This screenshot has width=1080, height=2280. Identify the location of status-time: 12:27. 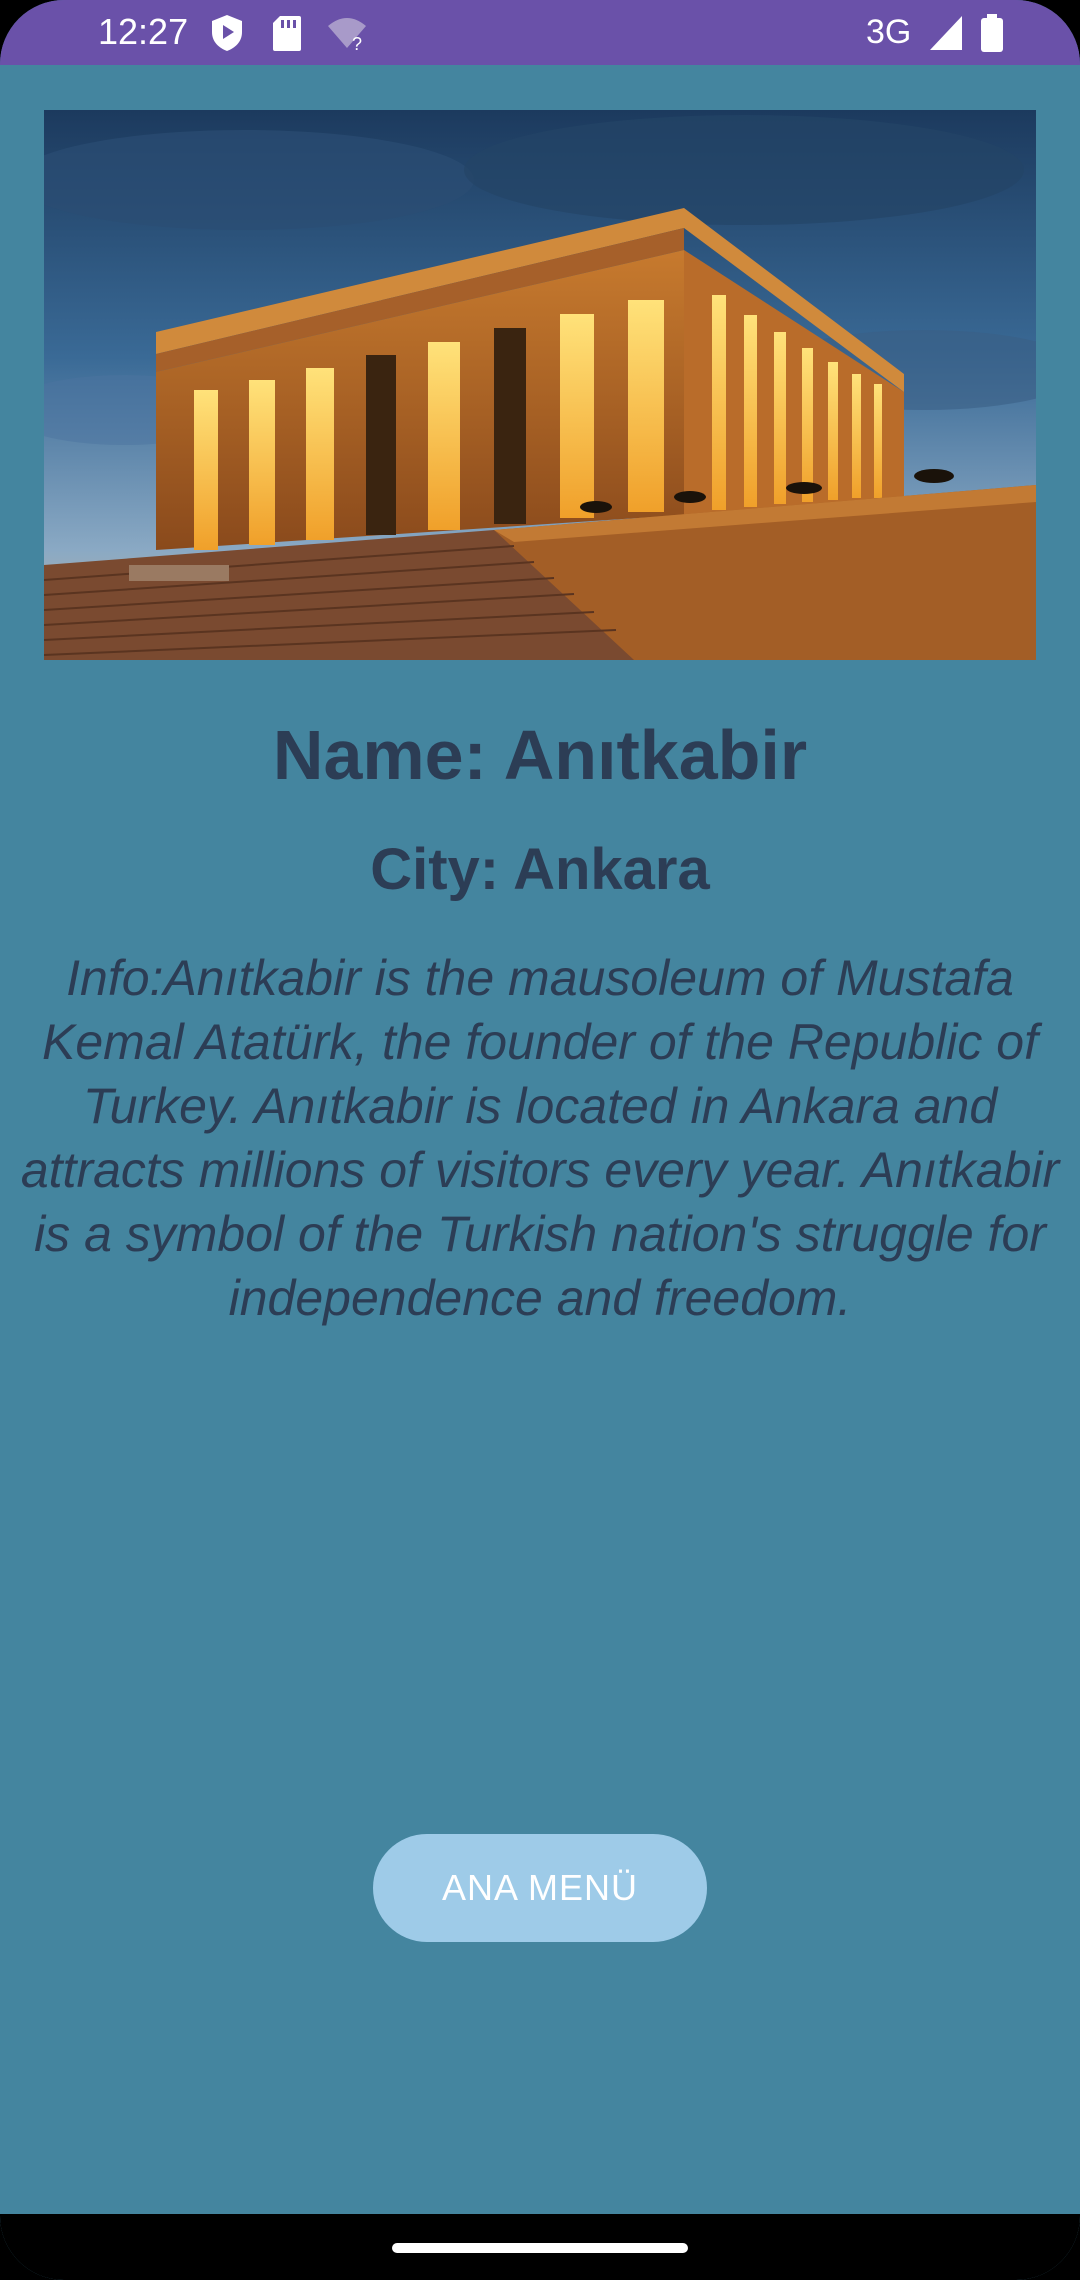
(143, 31).